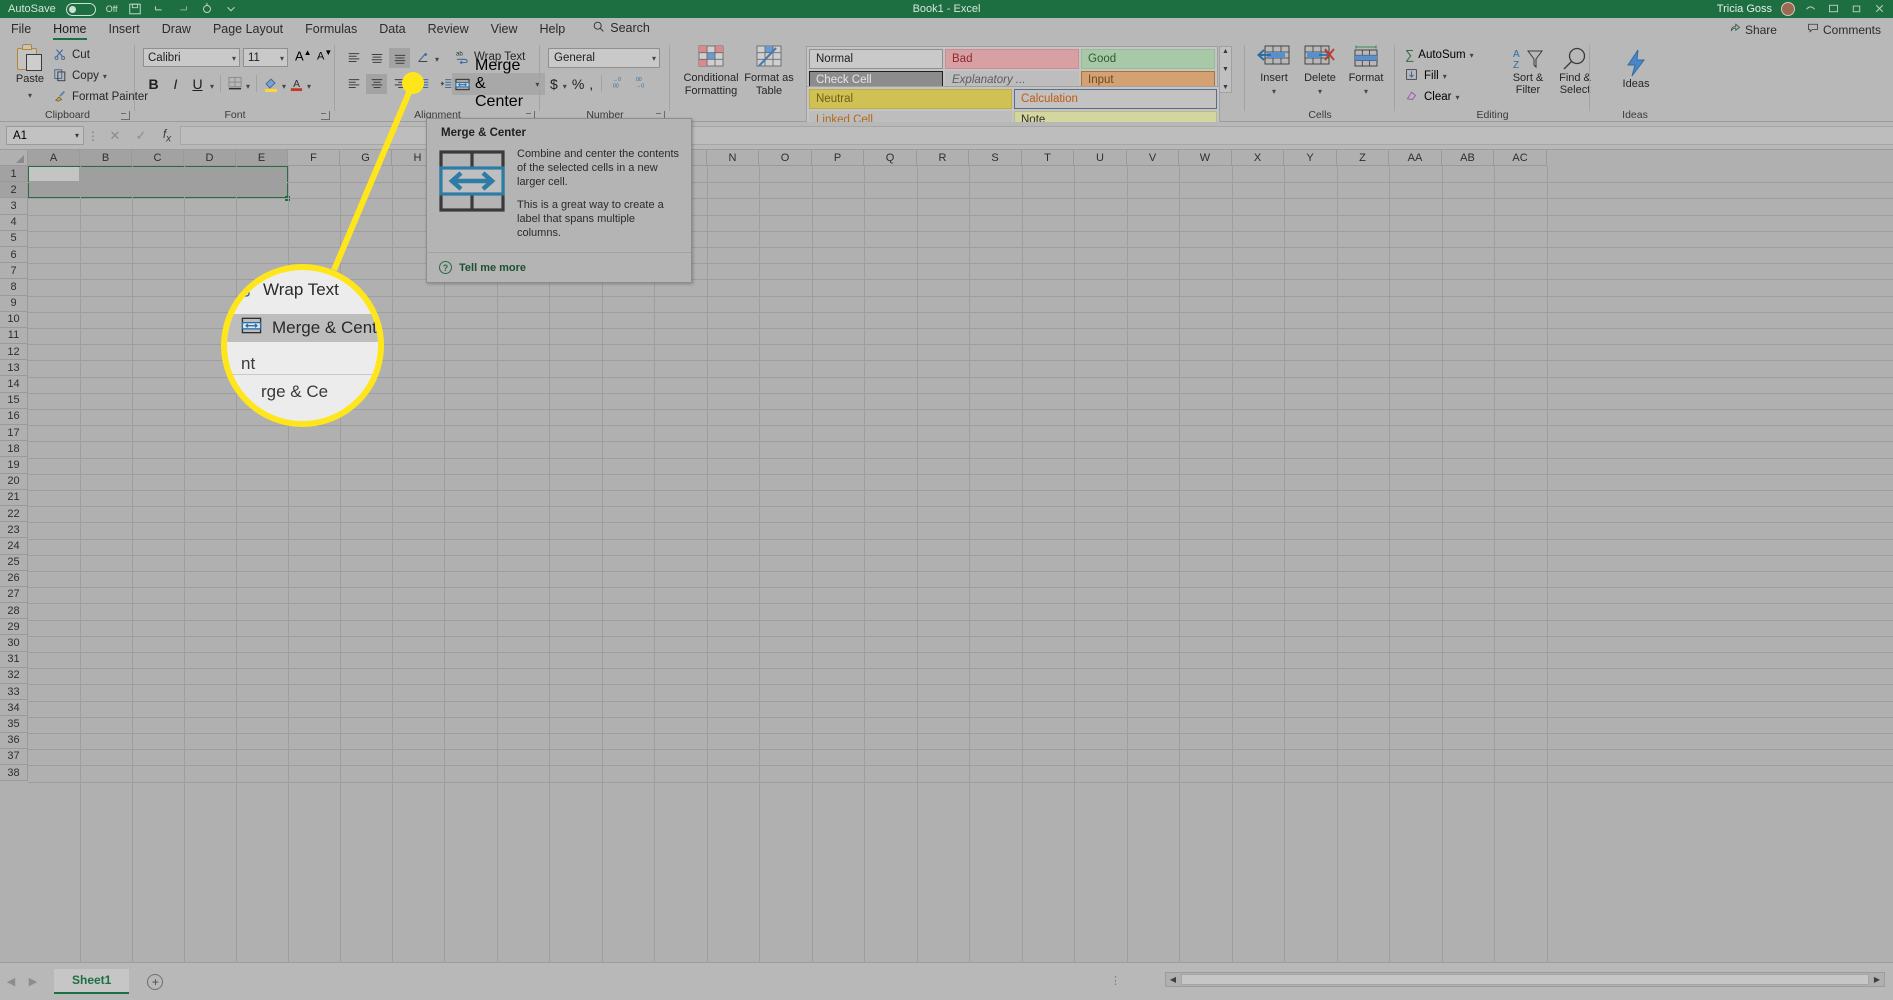 Image resolution: width=1893 pixels, height=1000 pixels. What do you see at coordinates (1811, 9) in the screenshot?
I see `ribbon-display-options-icon` at bounding box center [1811, 9].